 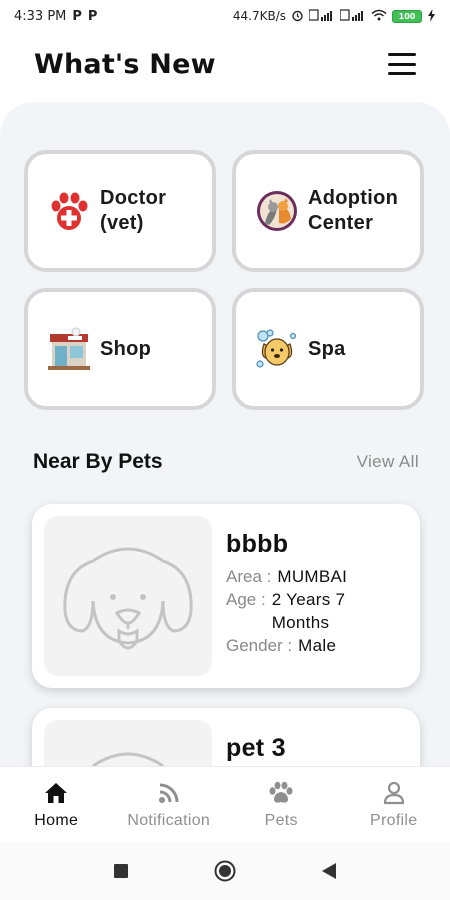 I want to click on service-label-line: Spa, so click(x=327, y=348).